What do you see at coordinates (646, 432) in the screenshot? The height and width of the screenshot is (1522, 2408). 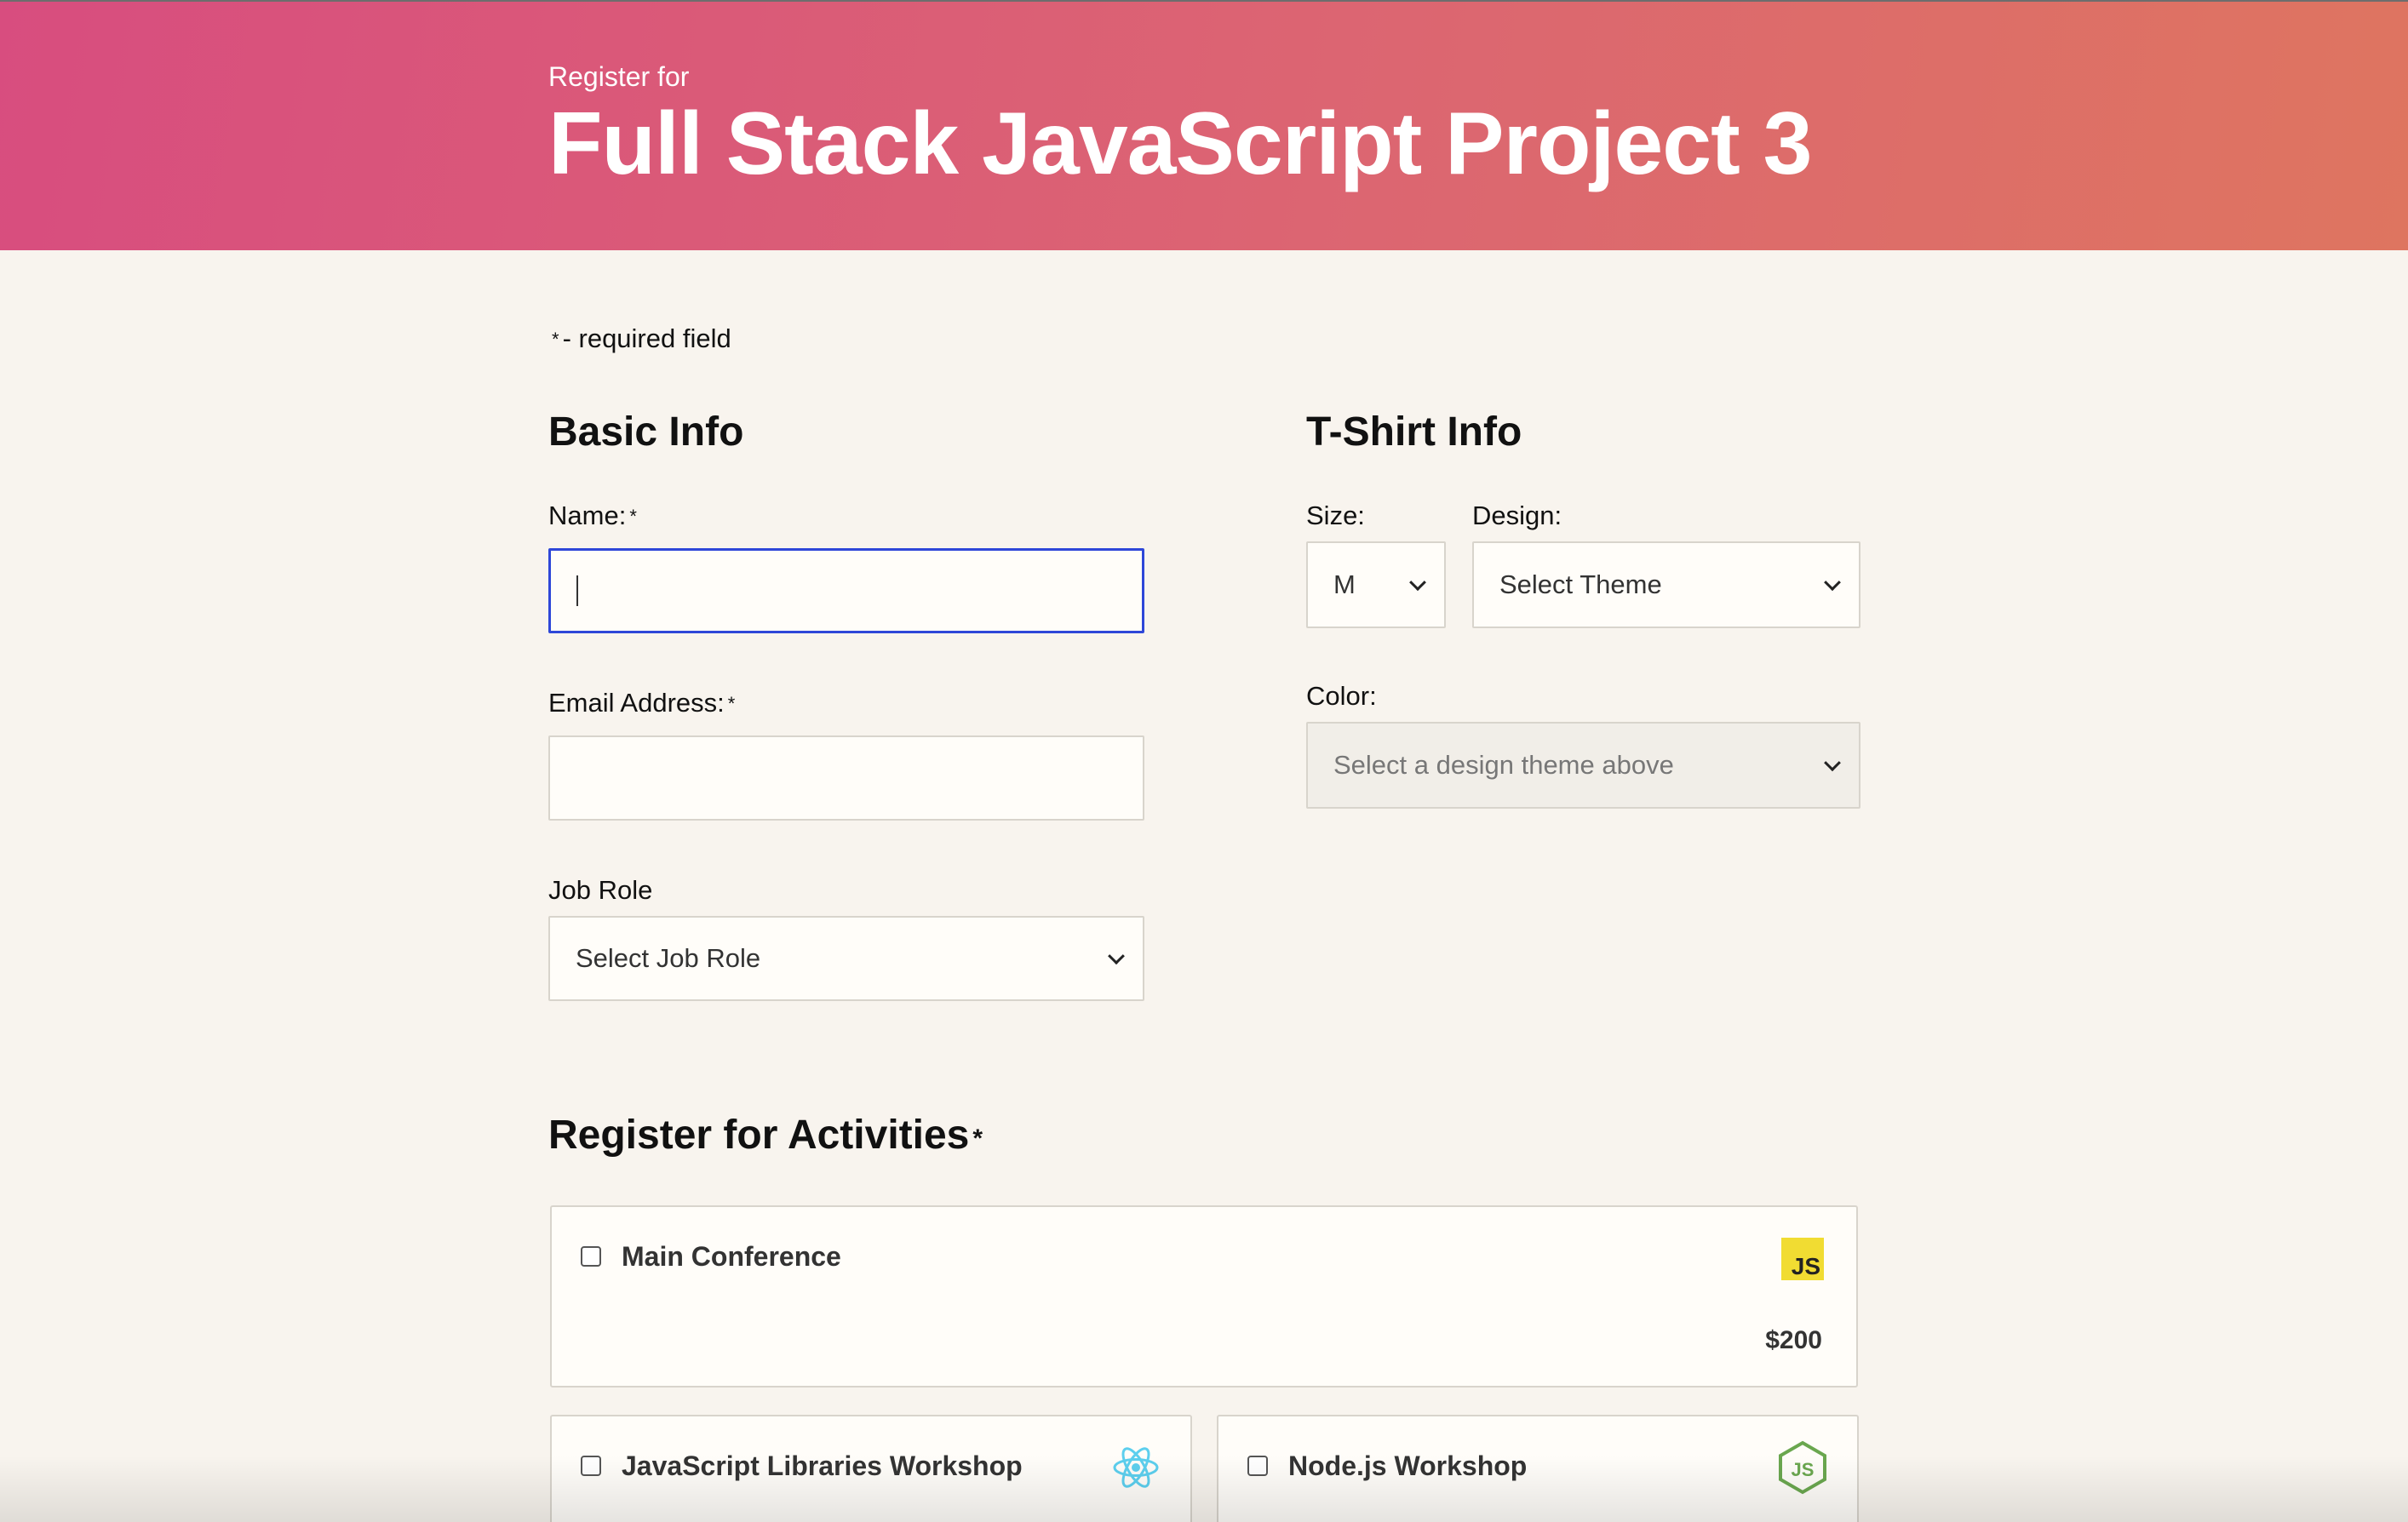 I see `basic-info-heading: Basic Info` at bounding box center [646, 432].